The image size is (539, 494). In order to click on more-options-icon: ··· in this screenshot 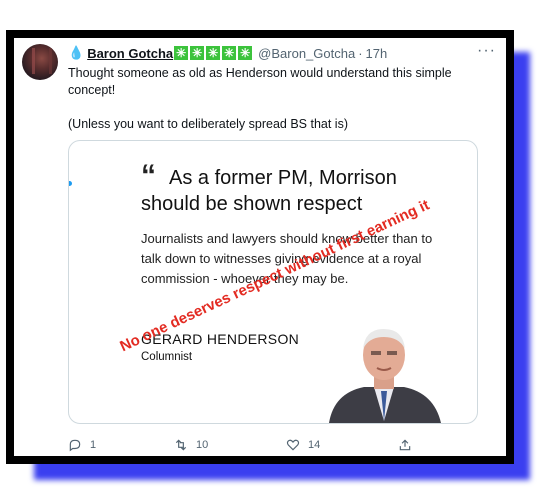, I will do `click(486, 51)`.